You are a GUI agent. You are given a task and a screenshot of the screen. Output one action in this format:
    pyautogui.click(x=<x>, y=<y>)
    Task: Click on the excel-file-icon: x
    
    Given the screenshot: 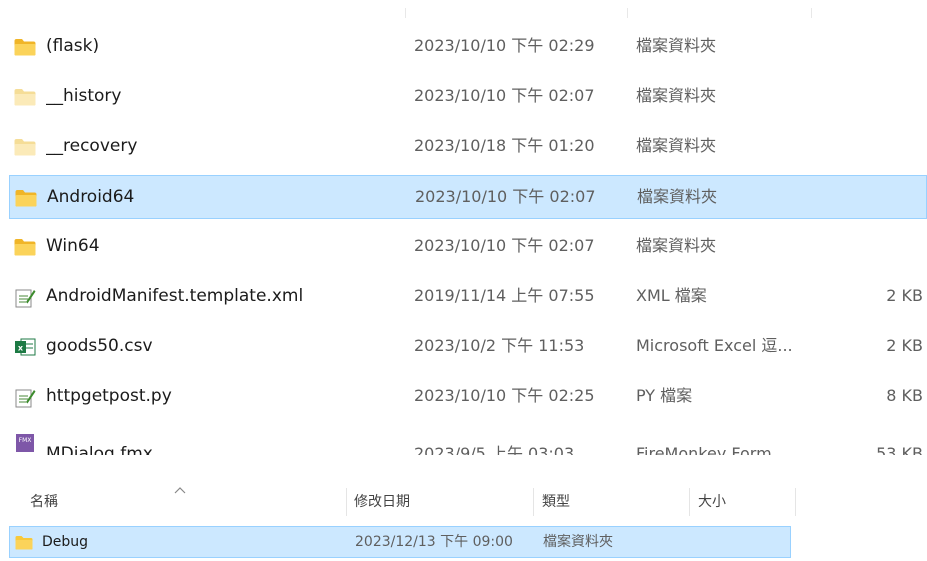 What is the action you would take?
    pyautogui.click(x=25, y=347)
    